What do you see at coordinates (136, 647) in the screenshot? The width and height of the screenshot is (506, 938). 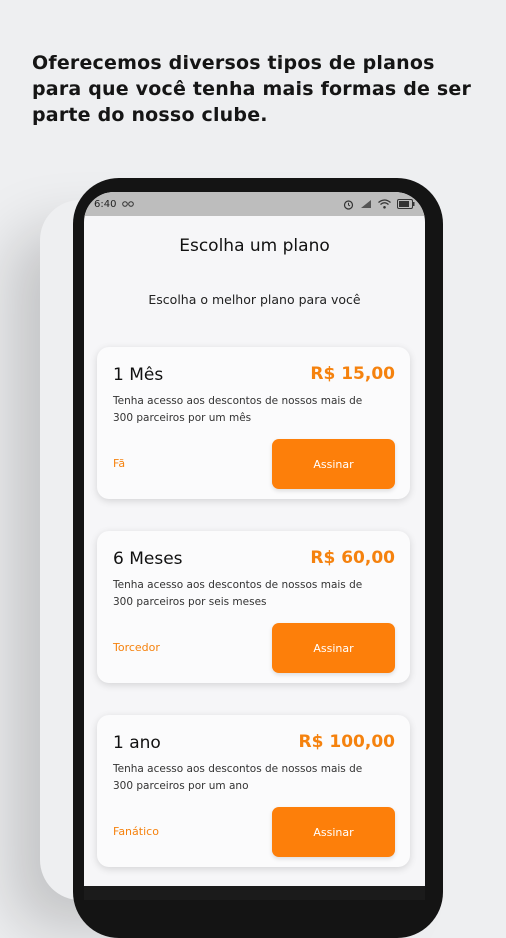 I see `plan-tier: Torcedor` at bounding box center [136, 647].